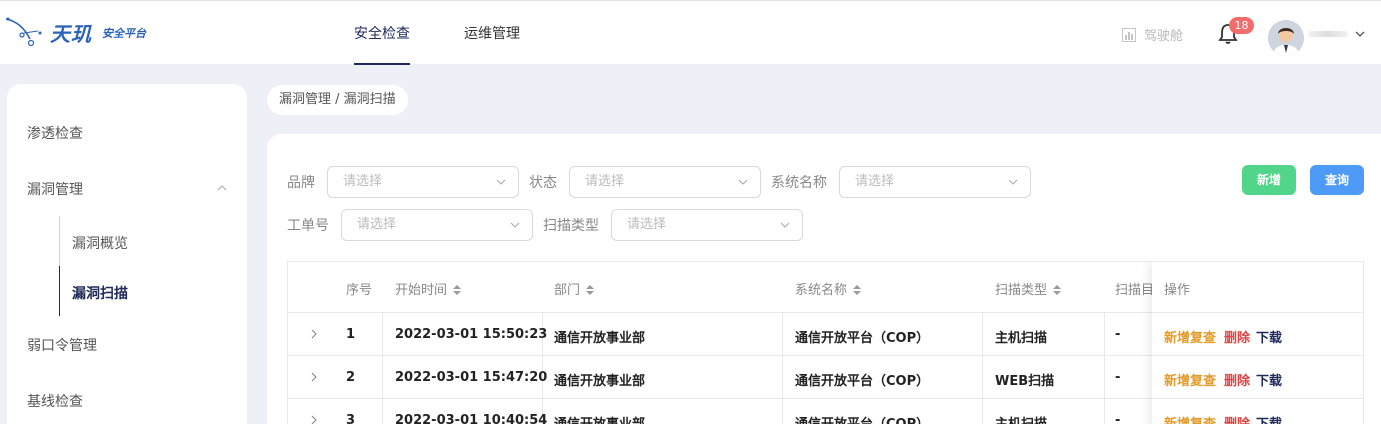 This screenshot has height=424, width=1381. What do you see at coordinates (471, 334) in the screenshot?
I see `cell-start-time: 2022-03-01 15:50:23` at bounding box center [471, 334].